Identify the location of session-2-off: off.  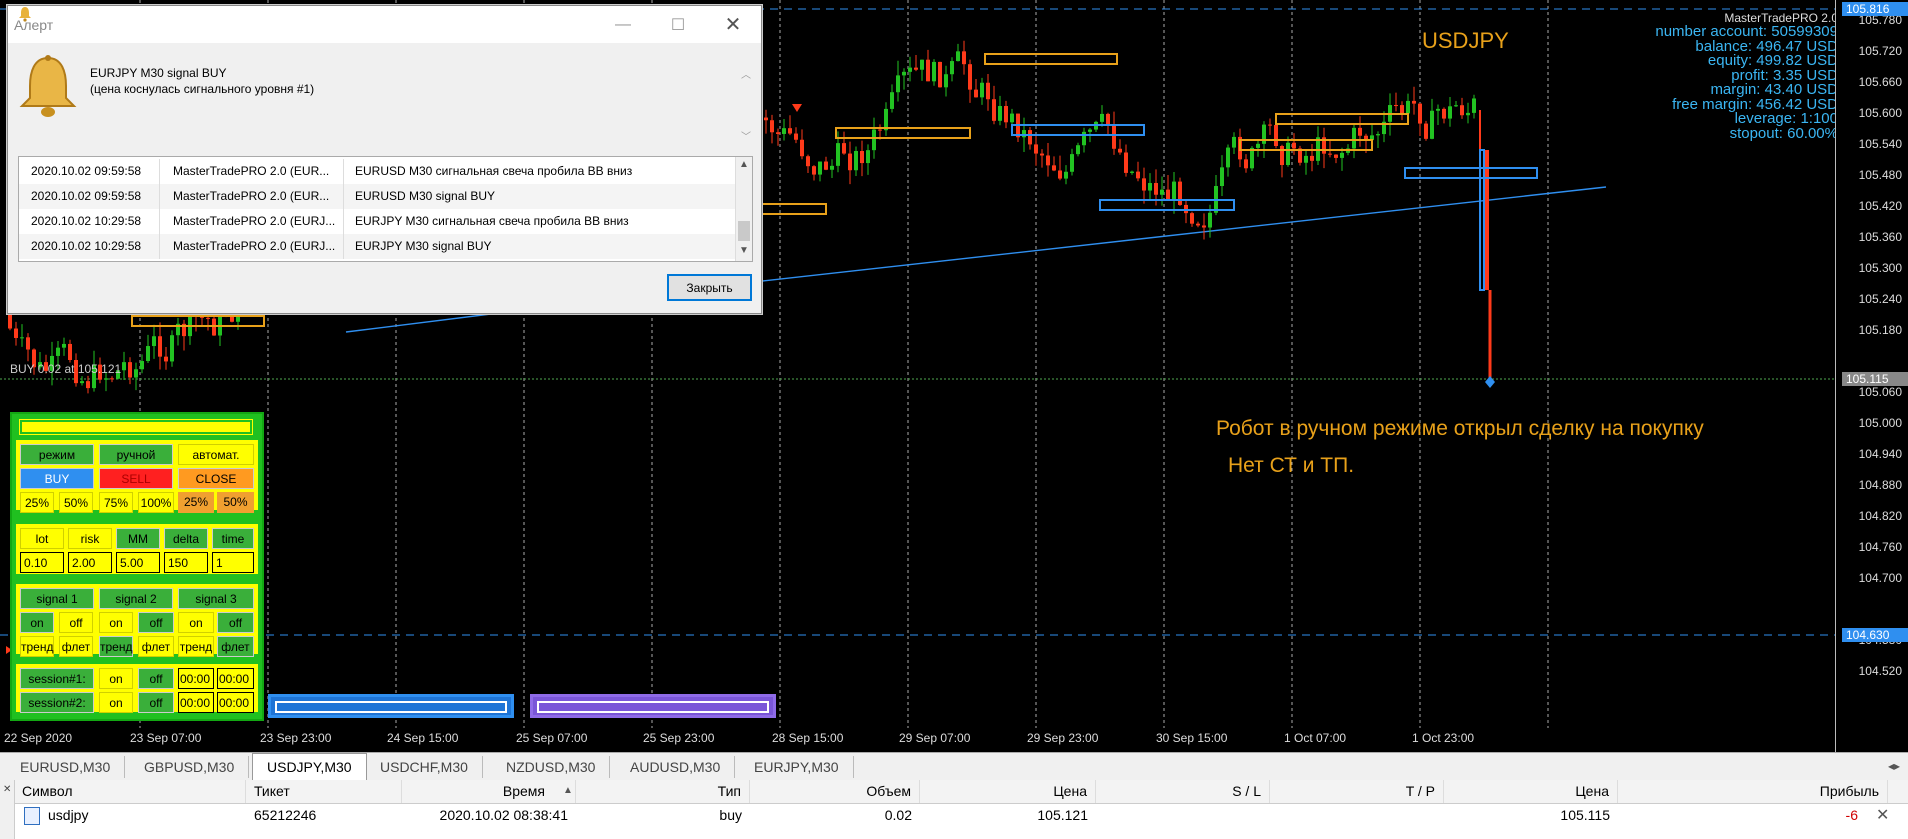
(156, 702).